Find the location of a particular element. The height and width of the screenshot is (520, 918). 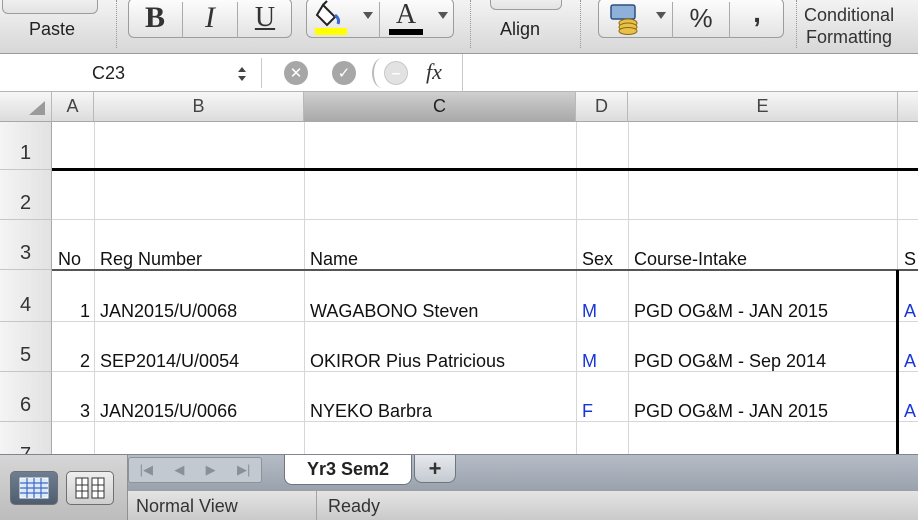

formula-input is located at coordinates (690, 72).